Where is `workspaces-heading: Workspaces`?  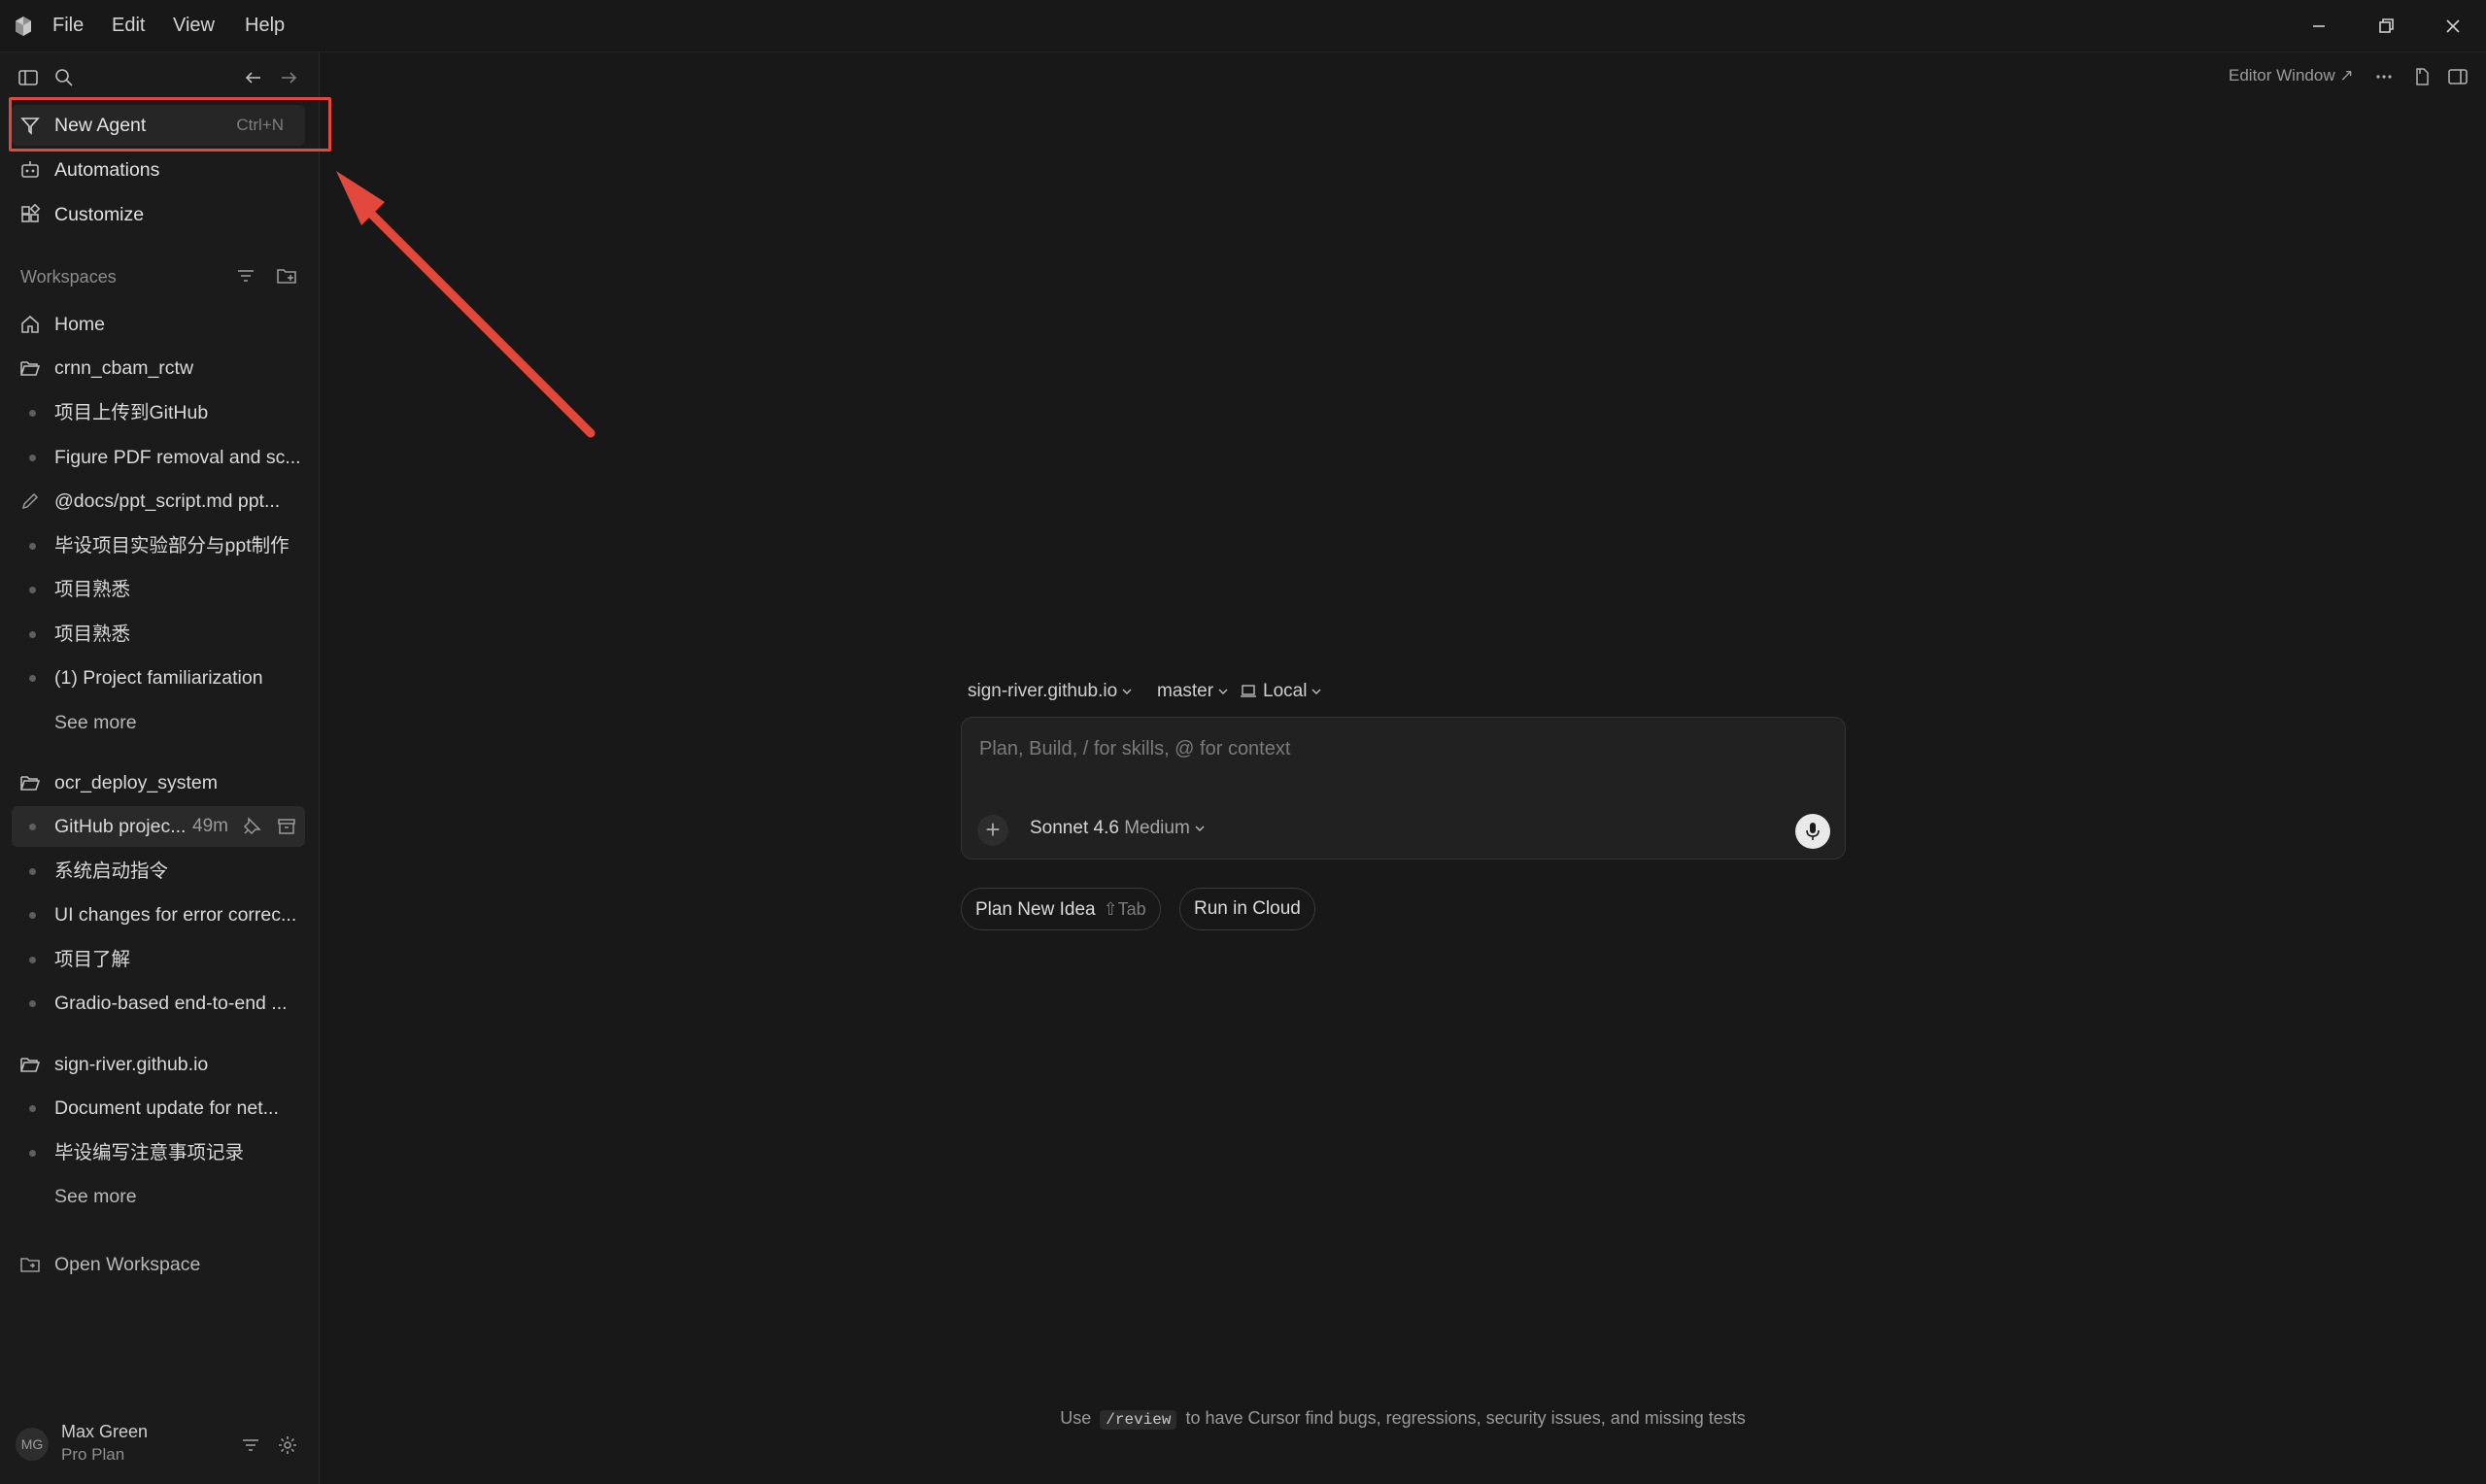 workspaces-heading: Workspaces is located at coordinates (68, 277).